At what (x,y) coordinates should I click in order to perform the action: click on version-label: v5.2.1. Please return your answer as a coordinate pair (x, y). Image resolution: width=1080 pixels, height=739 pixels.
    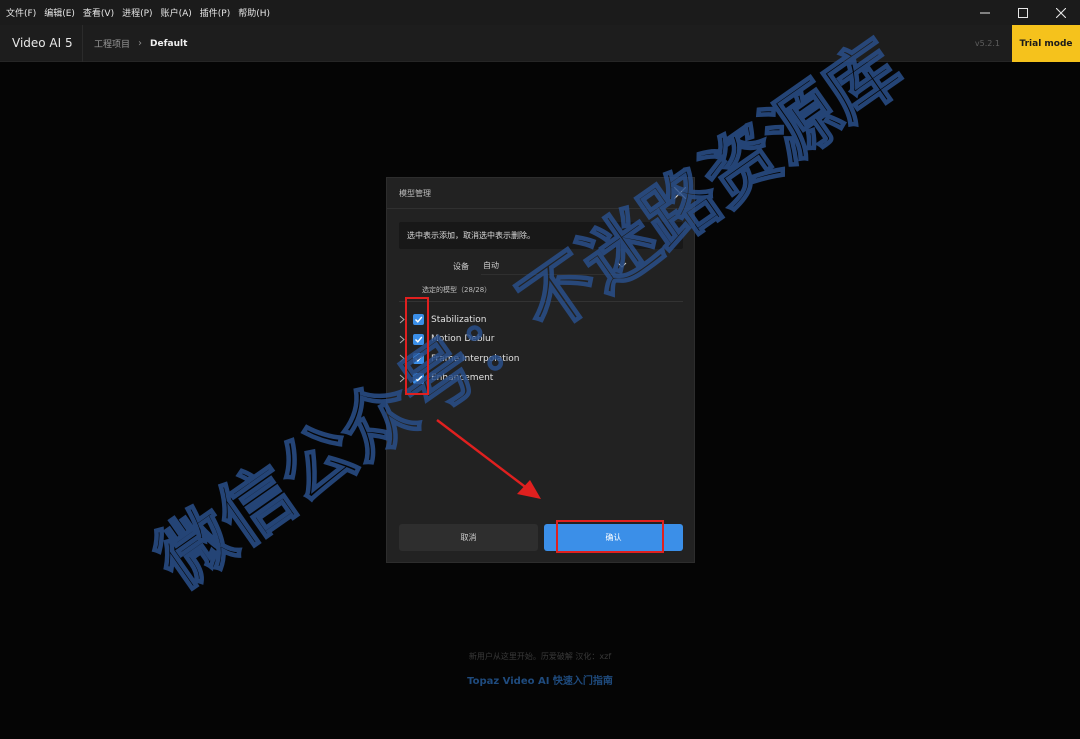
    Looking at the image, I should click on (987, 43).